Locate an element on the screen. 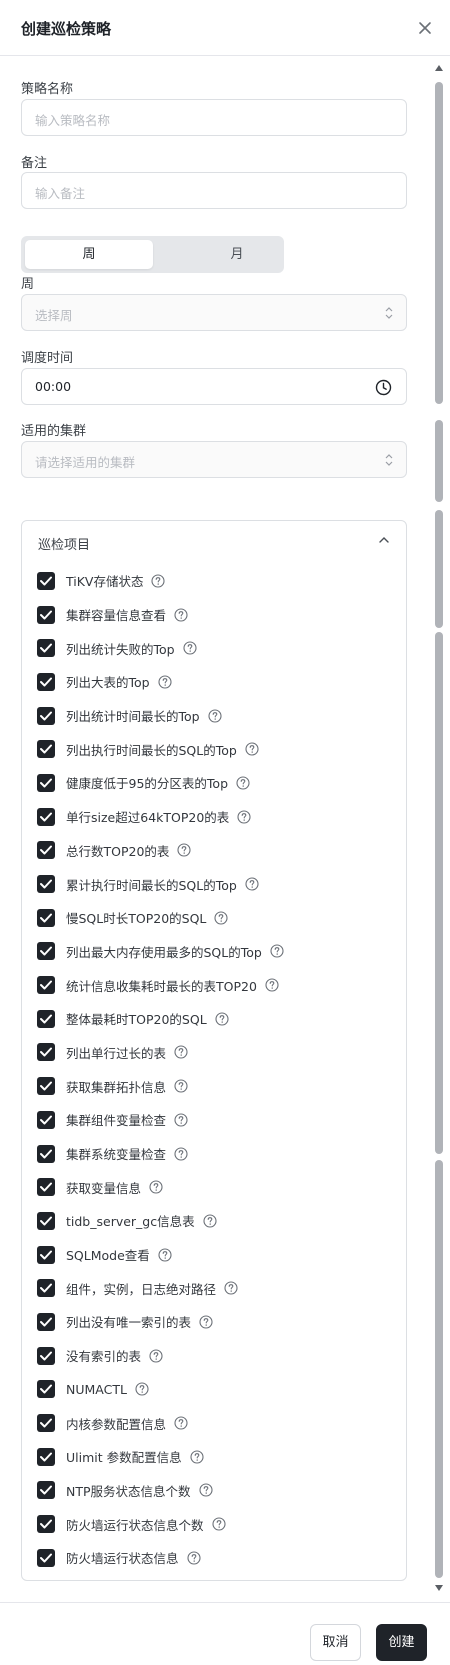 The height and width of the screenshot is (1665, 450). list-item: 列出统计失败的Top is located at coordinates (217, 648).